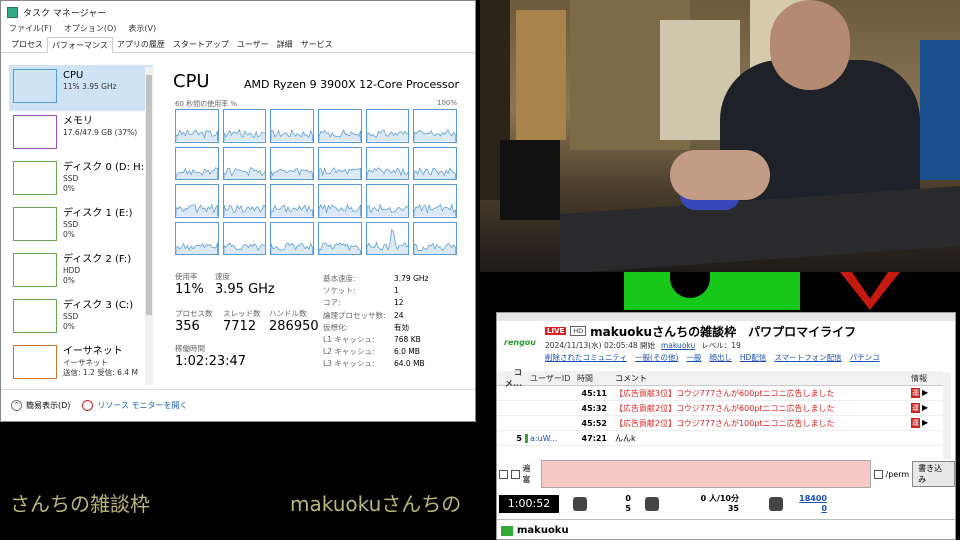  I want to click on menu-bar: ファイル(F) オプション(O) 表示(V), so click(238, 30).